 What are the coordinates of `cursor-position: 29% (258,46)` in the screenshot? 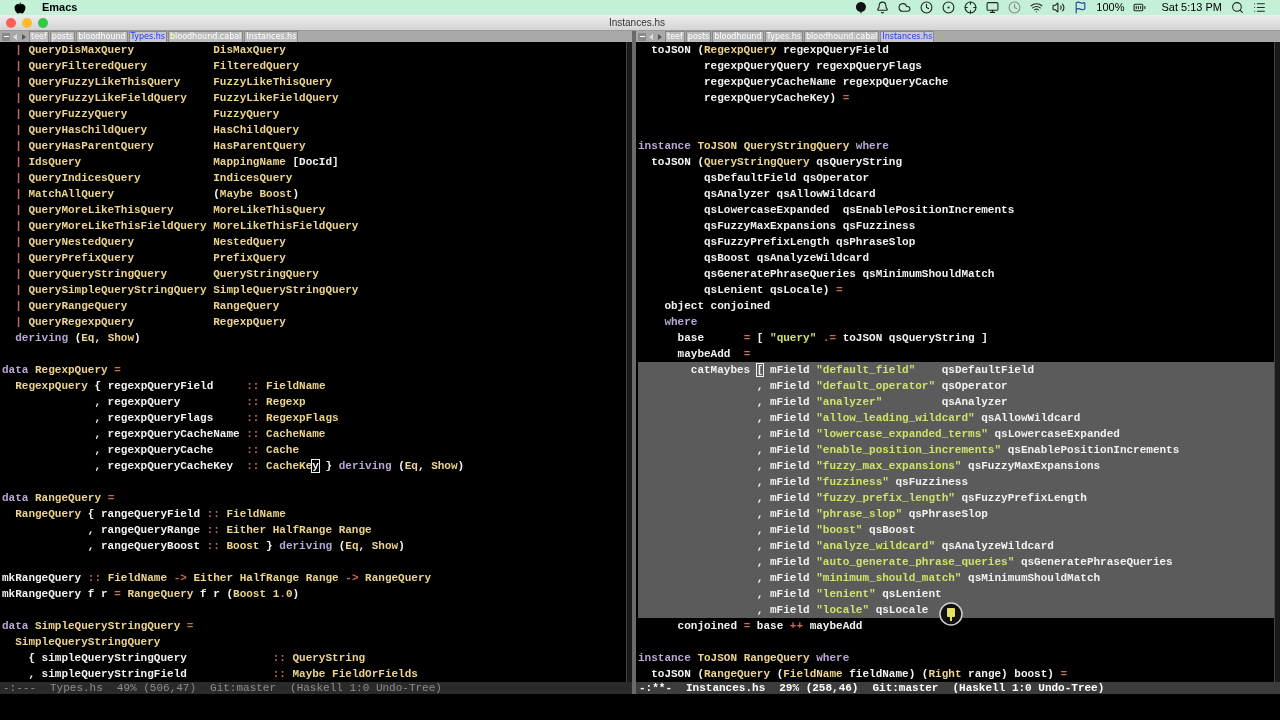 It's located at (819, 688).